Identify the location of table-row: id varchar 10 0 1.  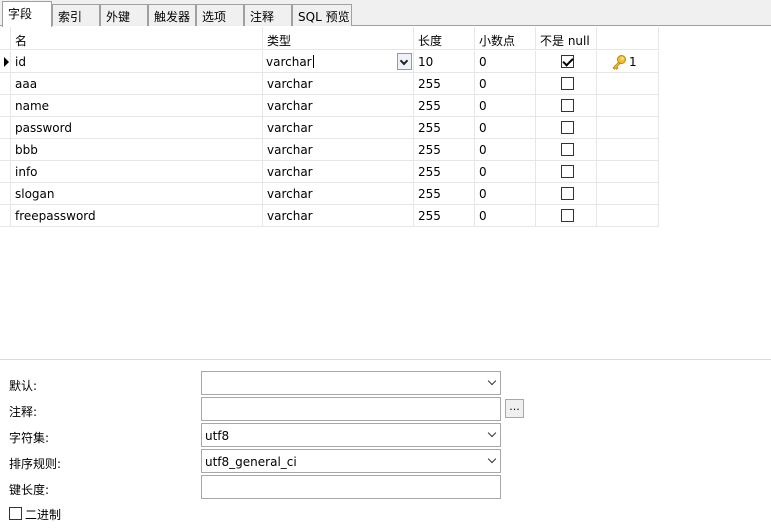
(329, 62).